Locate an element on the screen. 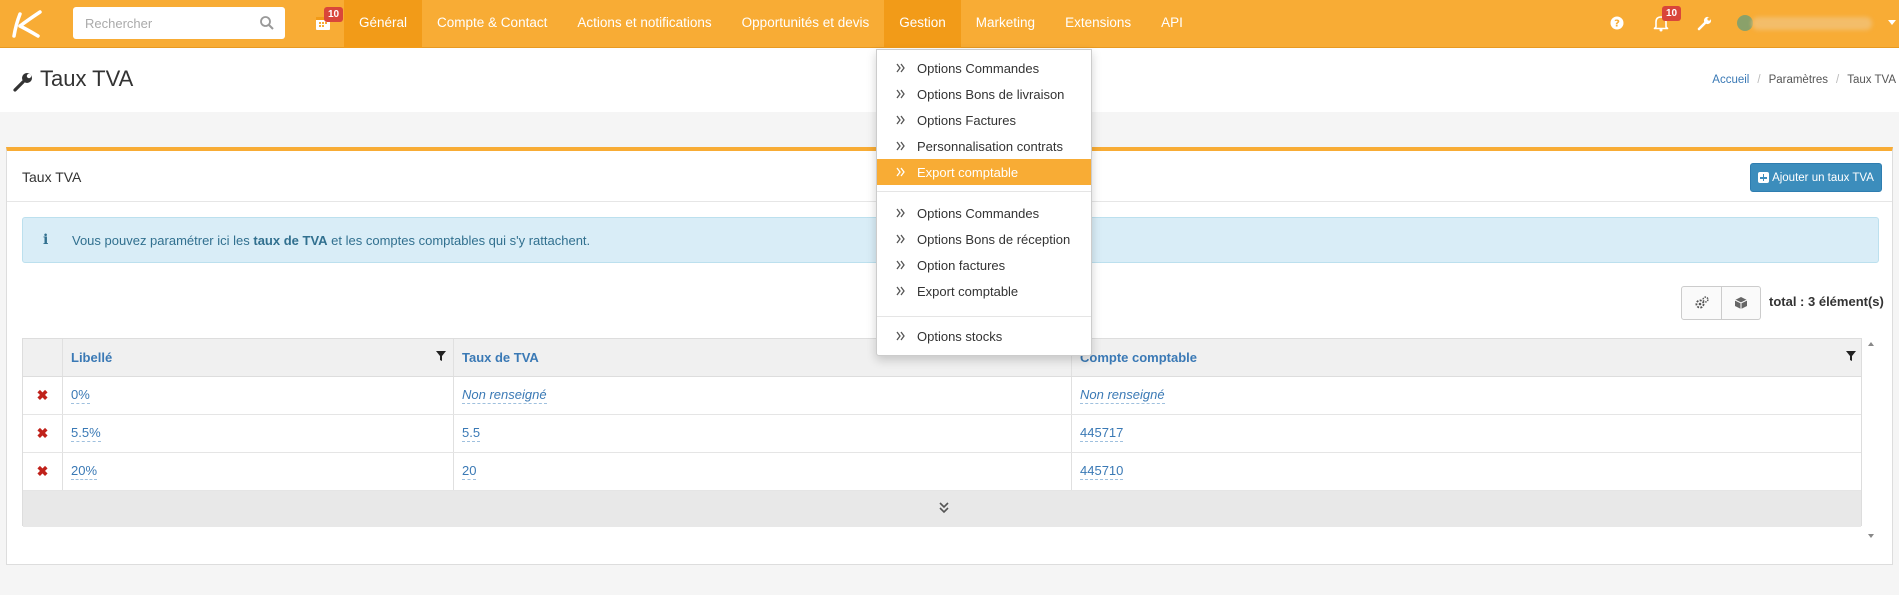 The image size is (1899, 595). double-chevron-down-icon is located at coordinates (944, 508).